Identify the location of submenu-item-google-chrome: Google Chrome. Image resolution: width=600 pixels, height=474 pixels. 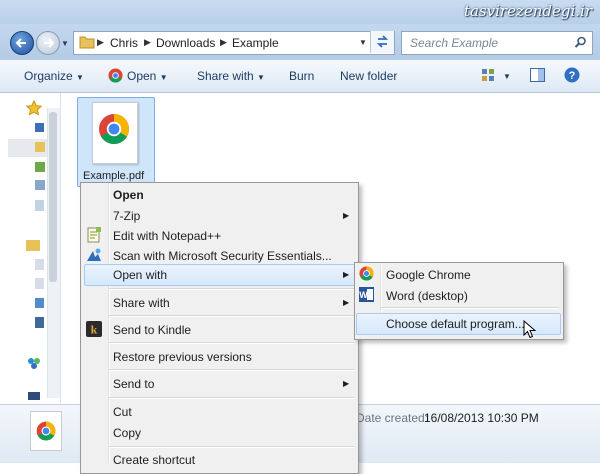
(428, 275).